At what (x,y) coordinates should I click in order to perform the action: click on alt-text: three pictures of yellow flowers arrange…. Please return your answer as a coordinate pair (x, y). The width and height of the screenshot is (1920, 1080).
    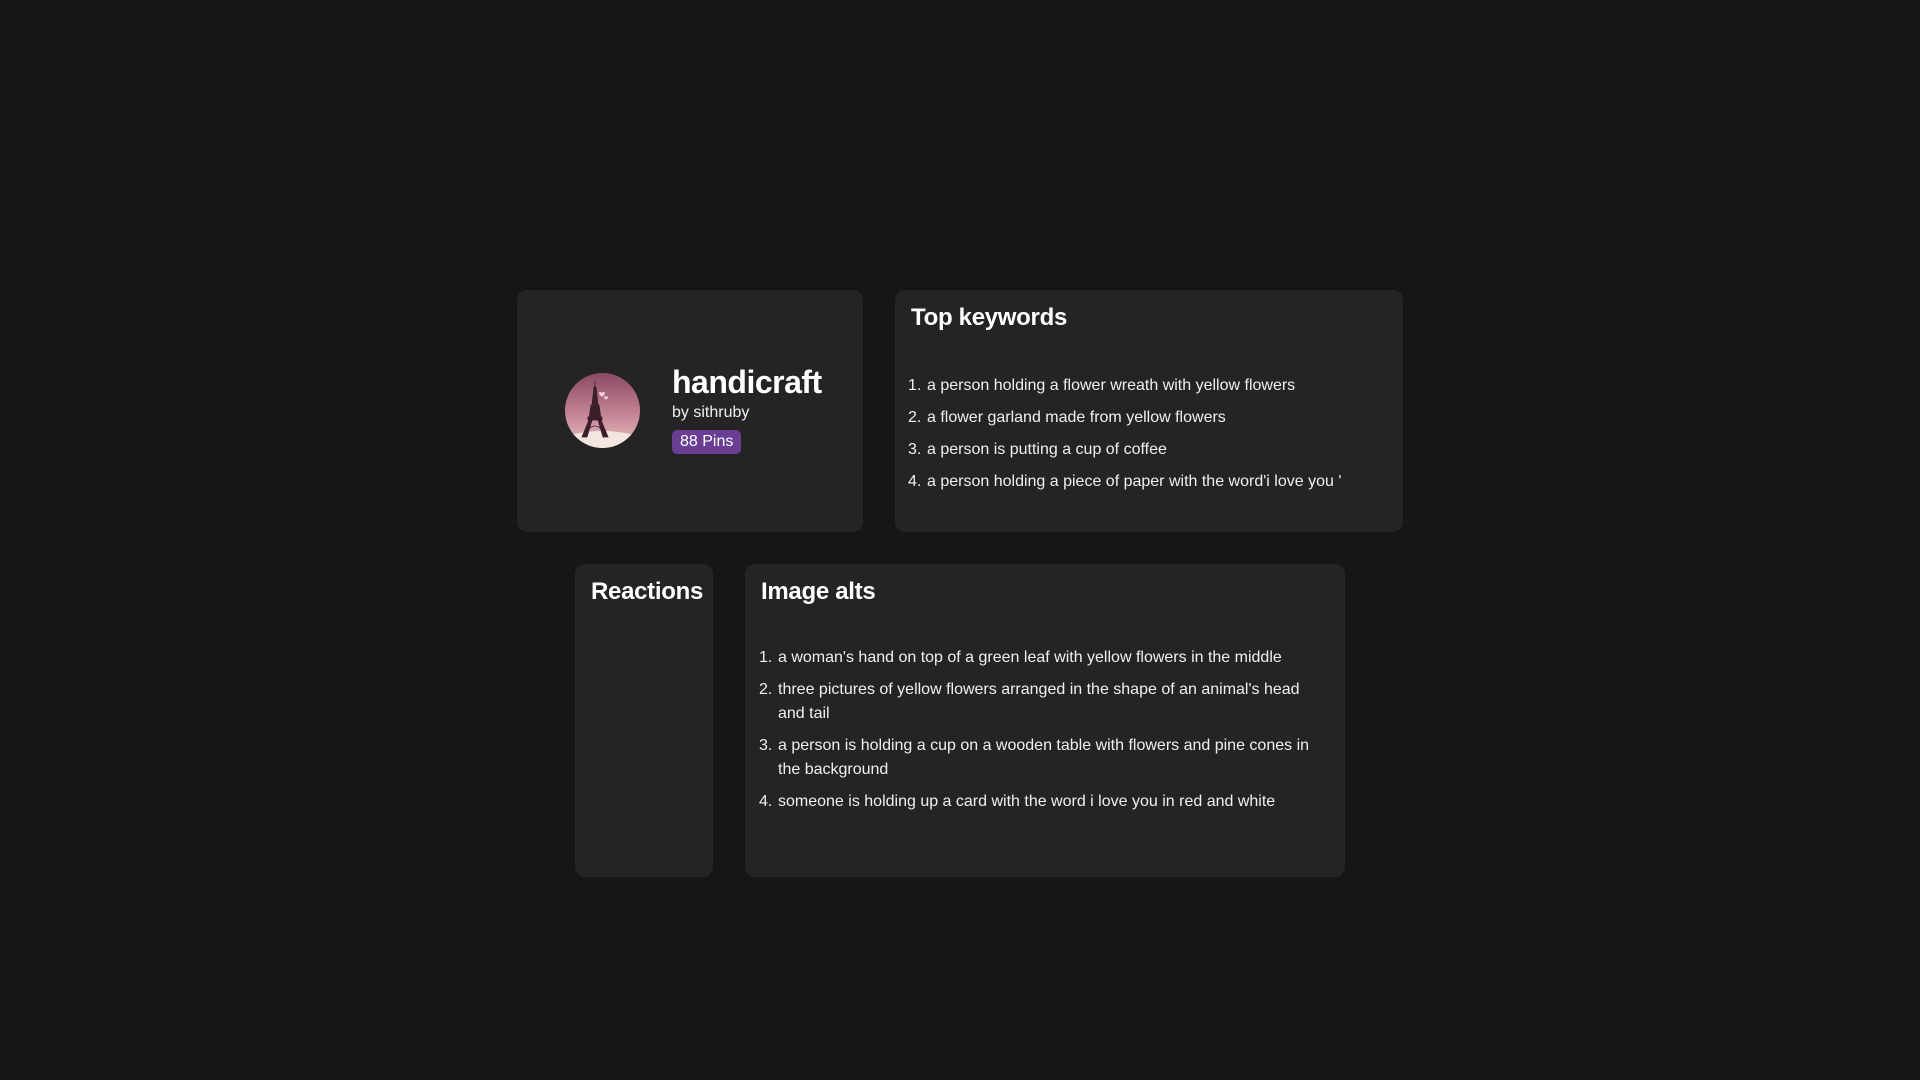
    Looking at the image, I should click on (1039, 701).